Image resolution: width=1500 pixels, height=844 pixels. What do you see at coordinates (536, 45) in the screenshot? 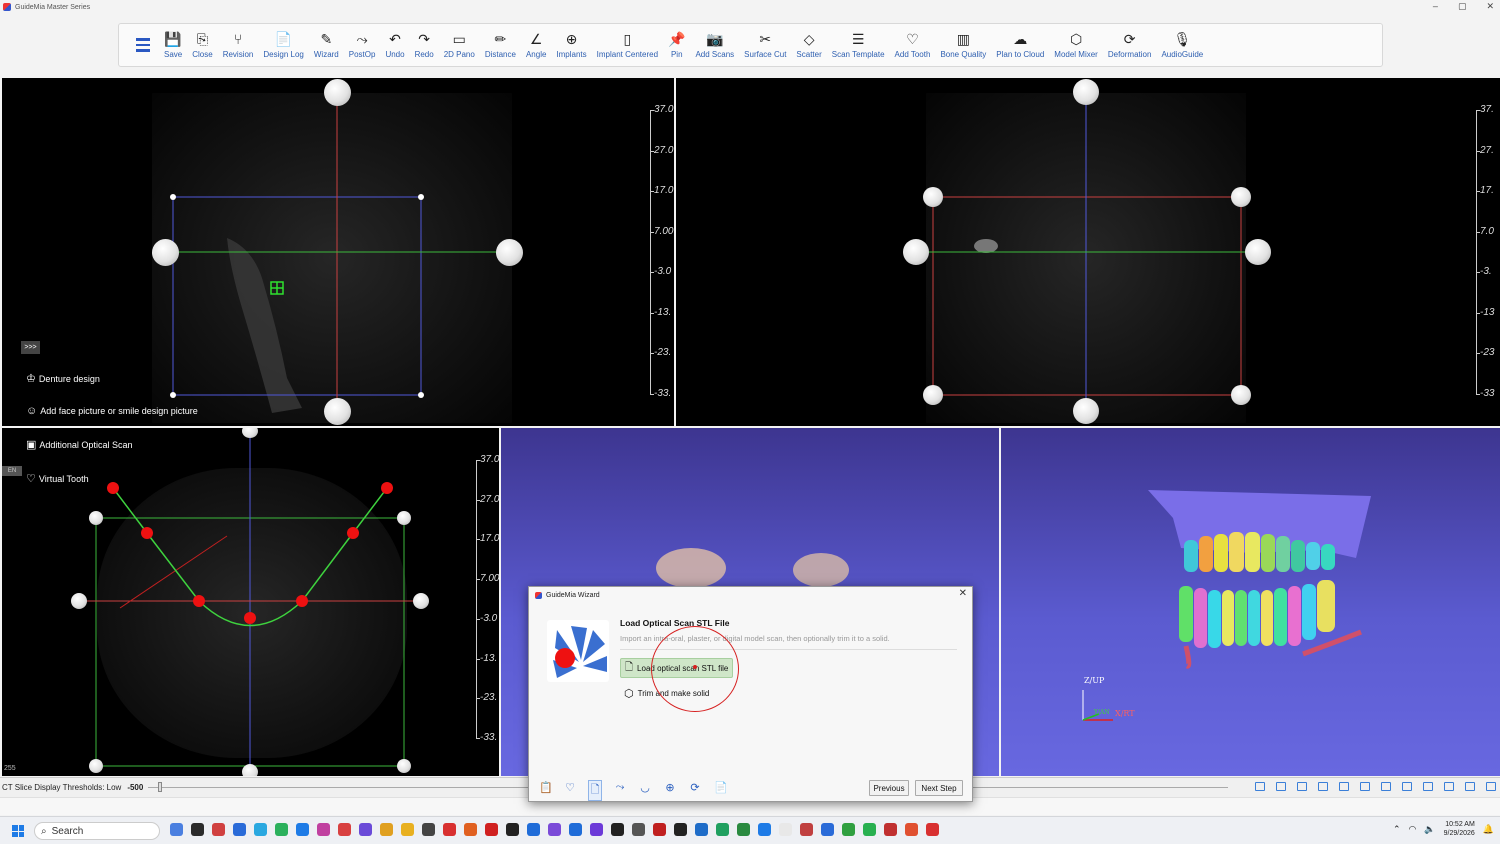
I see `angle-button: ∠ Angle` at bounding box center [536, 45].